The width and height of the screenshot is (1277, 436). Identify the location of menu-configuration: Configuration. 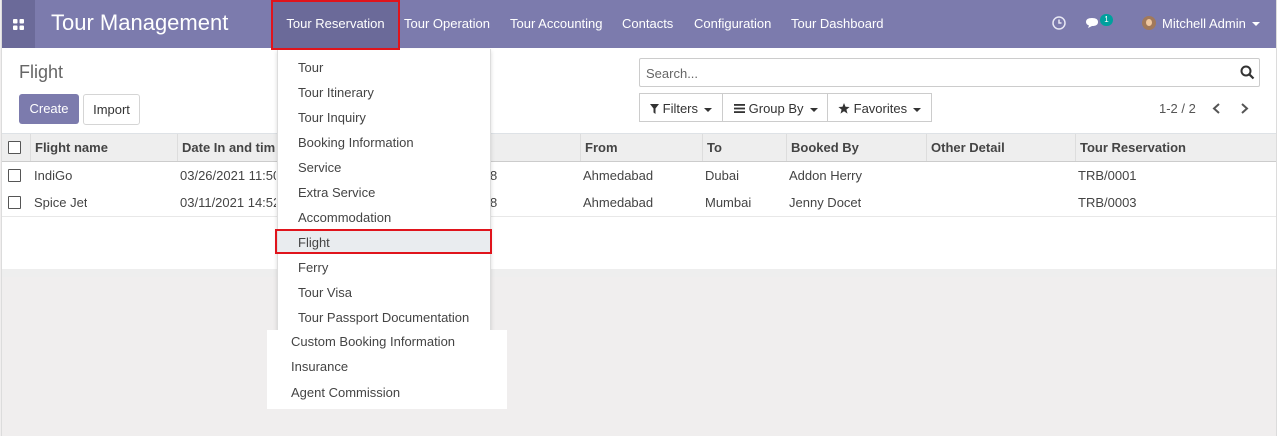
(732, 24).